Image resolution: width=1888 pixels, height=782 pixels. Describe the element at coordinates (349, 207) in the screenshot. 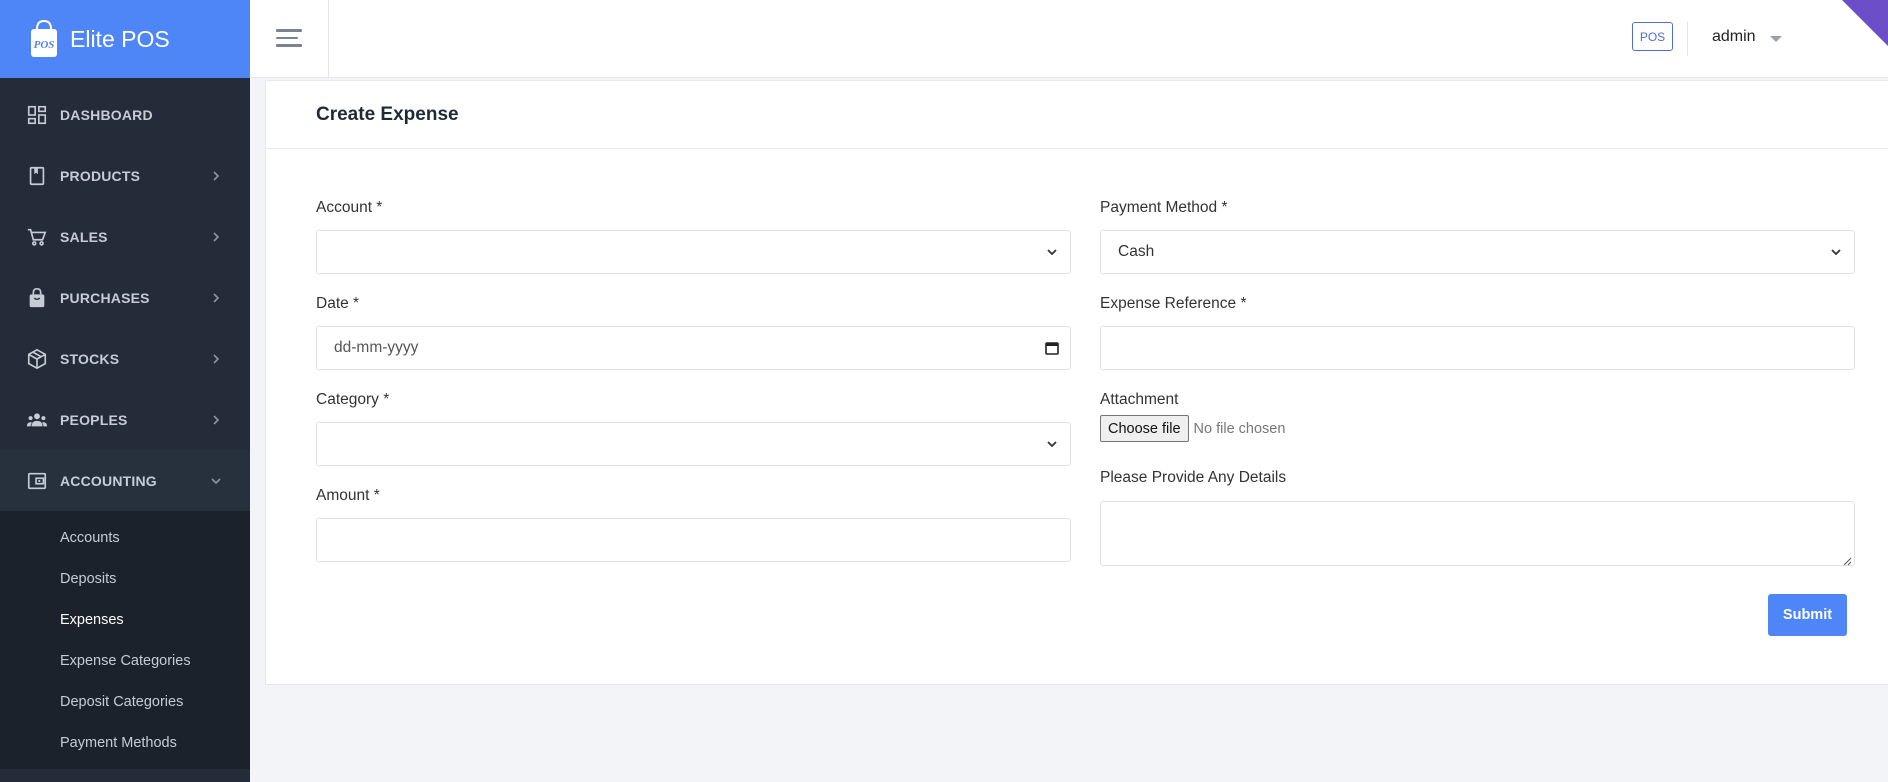

I see `account-label: Account *` at that location.